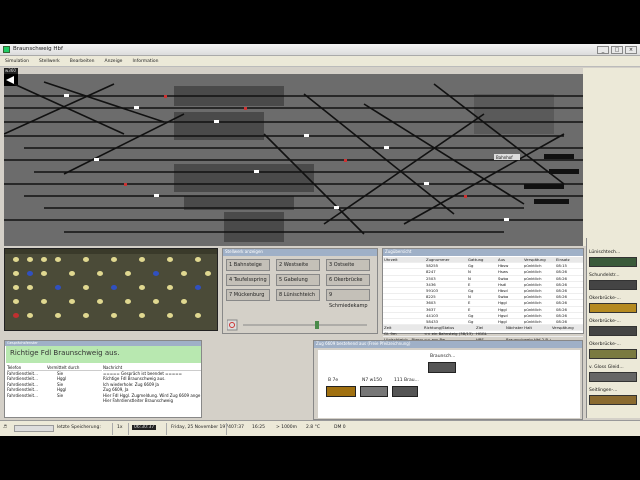  Describe the element at coordinates (34, 428) in the screenshot. I see `volume-slider` at that location.